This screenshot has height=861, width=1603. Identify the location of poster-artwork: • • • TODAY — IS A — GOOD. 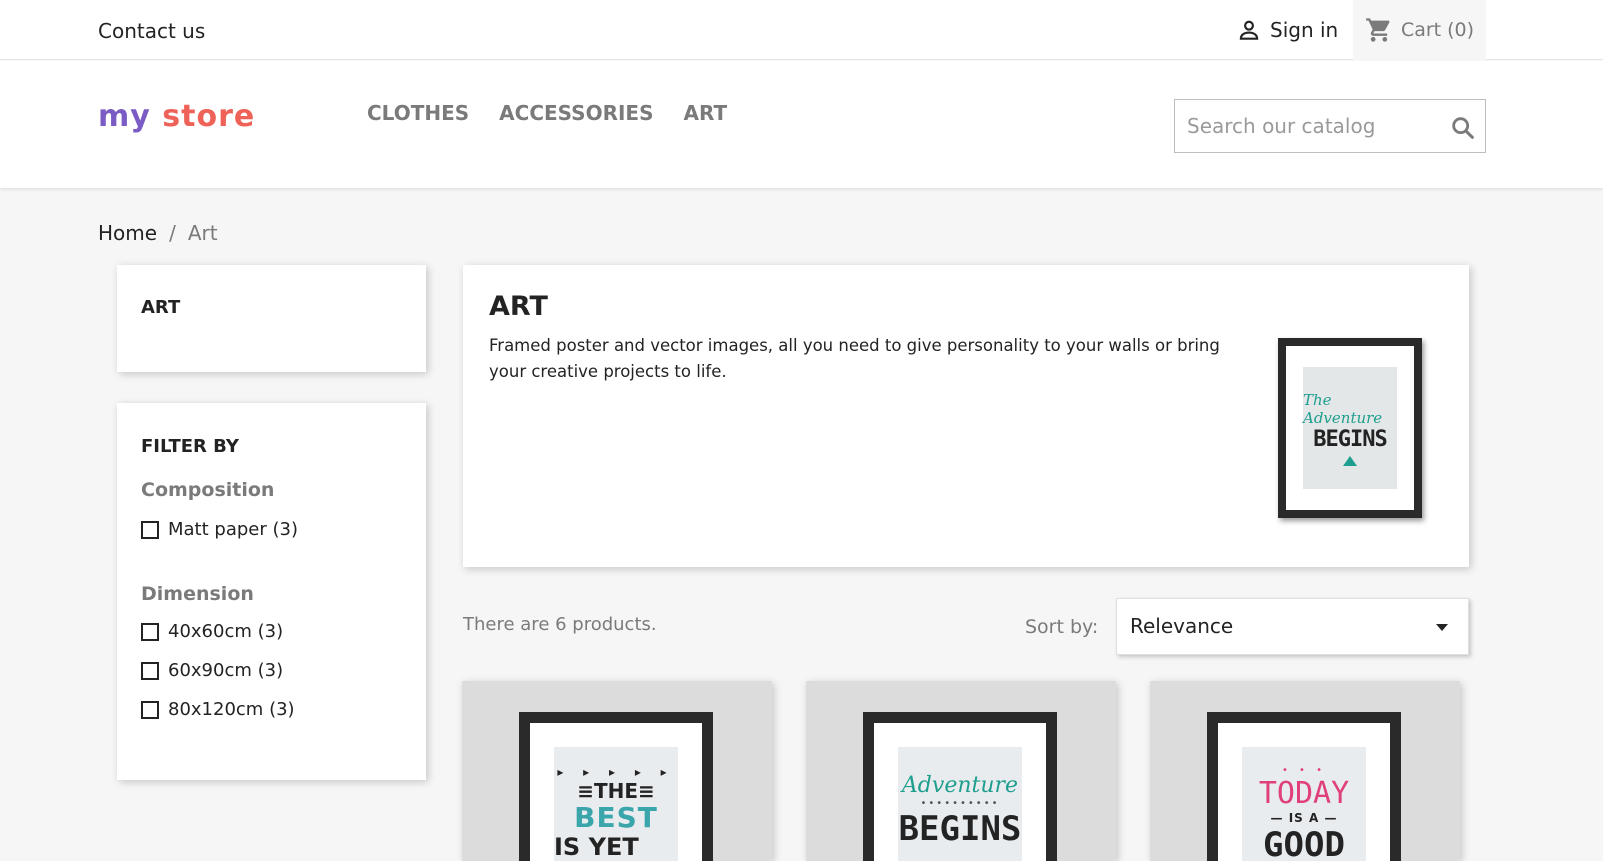
(1304, 804).